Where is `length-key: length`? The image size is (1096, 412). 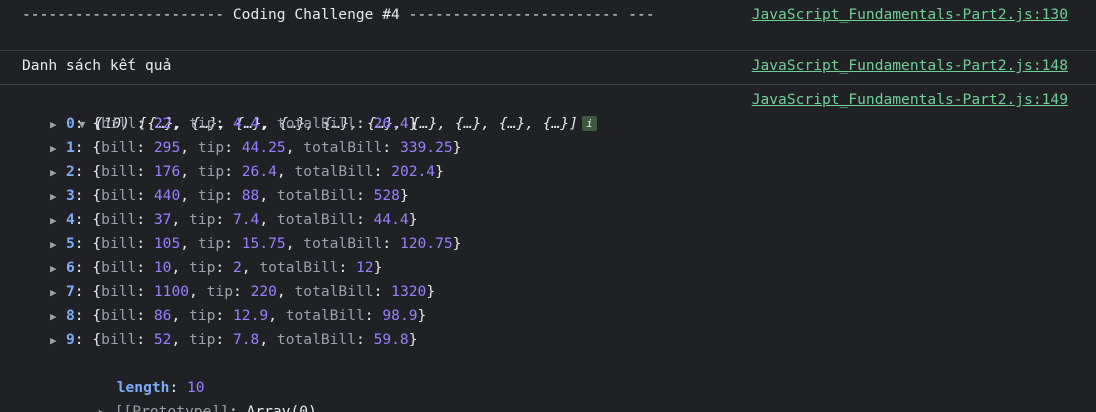 length-key: length is located at coordinates (143, 387).